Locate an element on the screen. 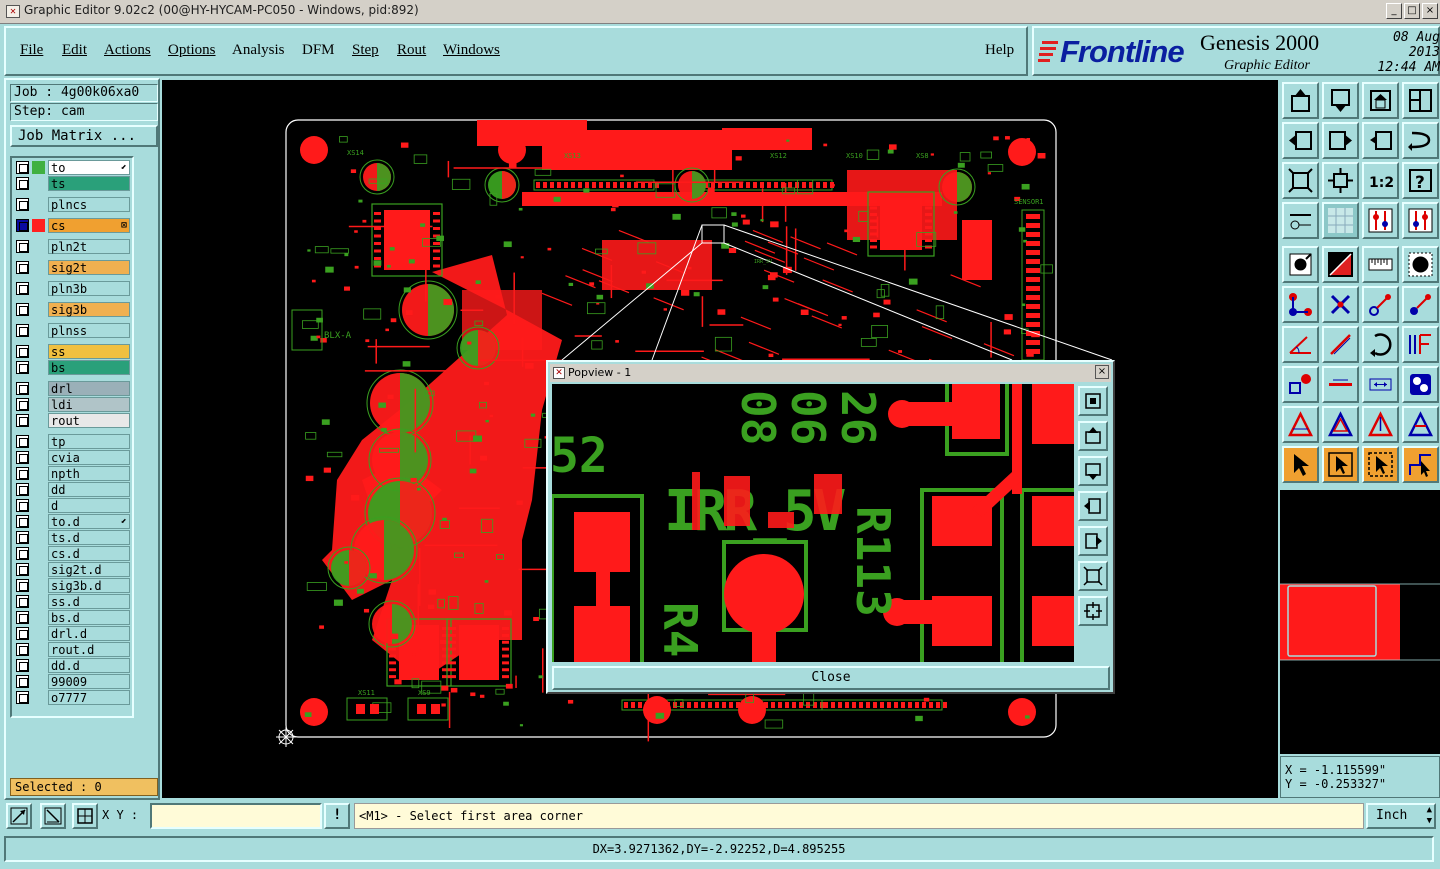 The image size is (1440, 869). triangle-c-tool-button is located at coordinates (1380, 424).